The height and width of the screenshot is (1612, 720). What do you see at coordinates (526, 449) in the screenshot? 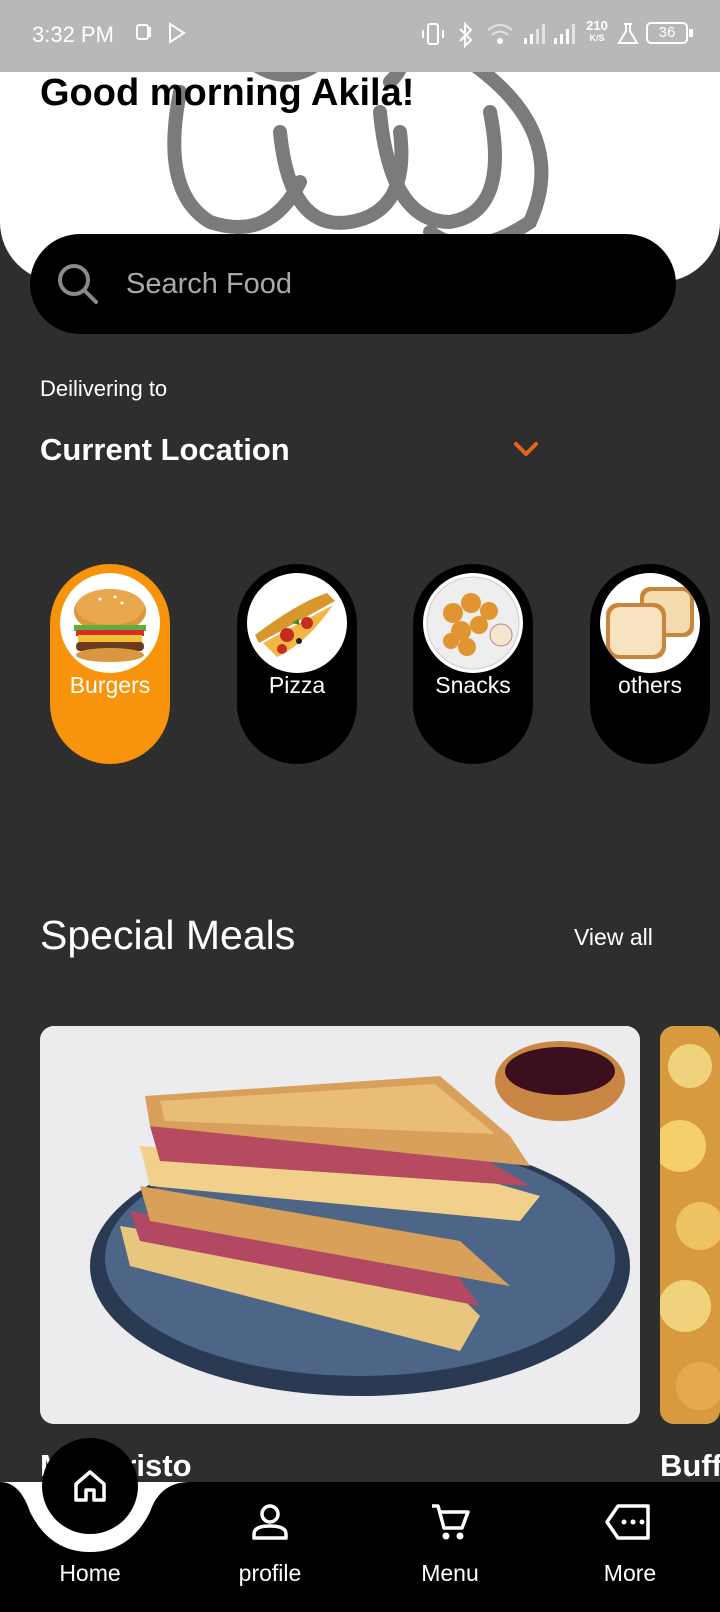
I see `chevron-down-icon` at bounding box center [526, 449].